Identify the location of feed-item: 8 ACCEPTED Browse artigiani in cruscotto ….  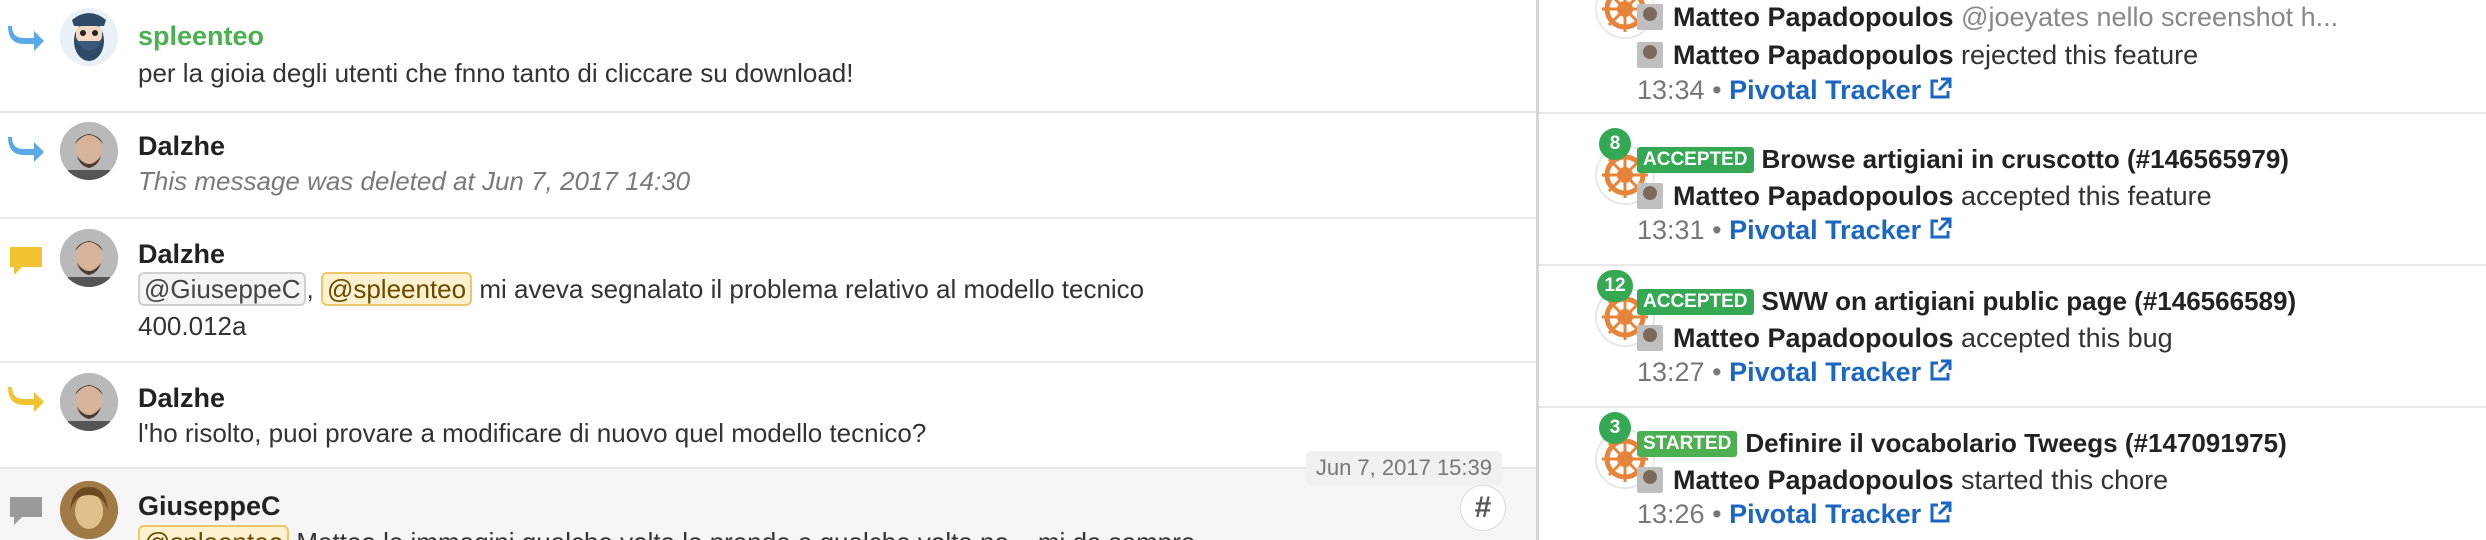
(2012, 195).